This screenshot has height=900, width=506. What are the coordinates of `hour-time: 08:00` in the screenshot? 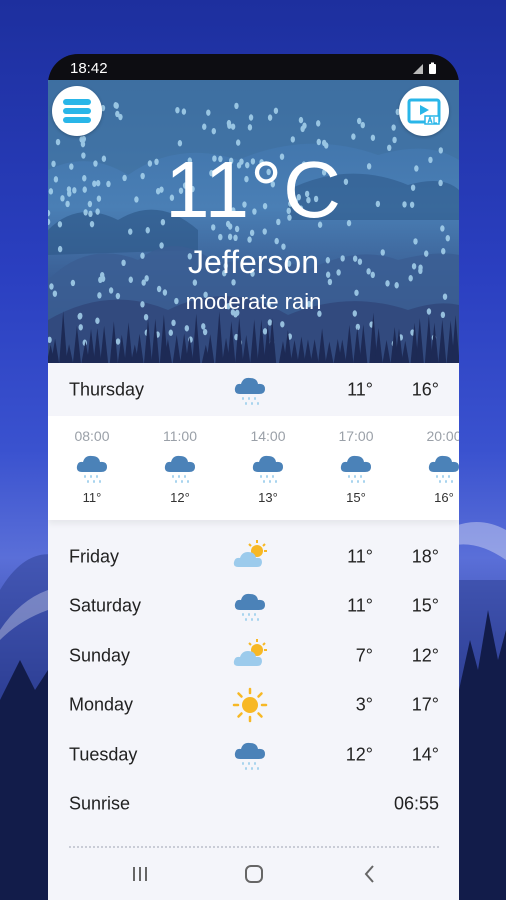 It's located at (92, 436).